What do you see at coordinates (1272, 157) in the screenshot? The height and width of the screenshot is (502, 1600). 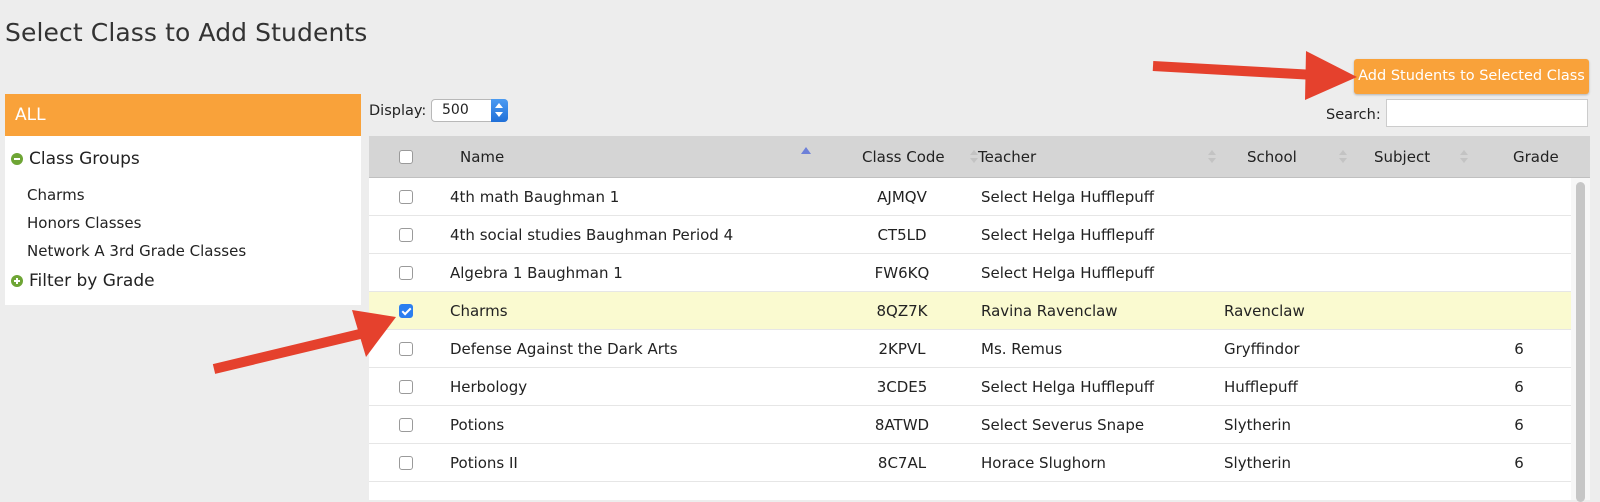 I see `column-header-school: School` at bounding box center [1272, 157].